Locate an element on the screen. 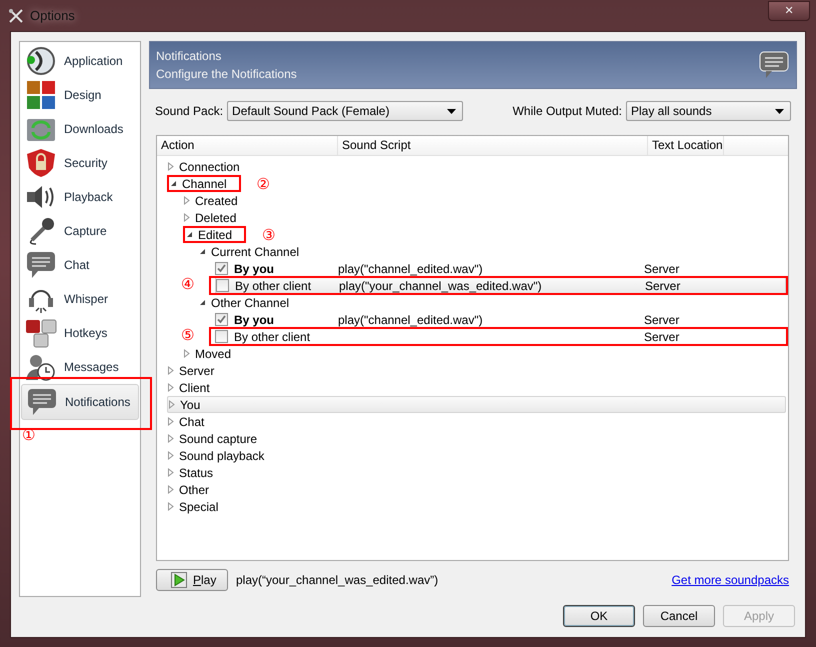  current-script-text: play(“your_channel_was_edited.wav”) is located at coordinates (337, 580).